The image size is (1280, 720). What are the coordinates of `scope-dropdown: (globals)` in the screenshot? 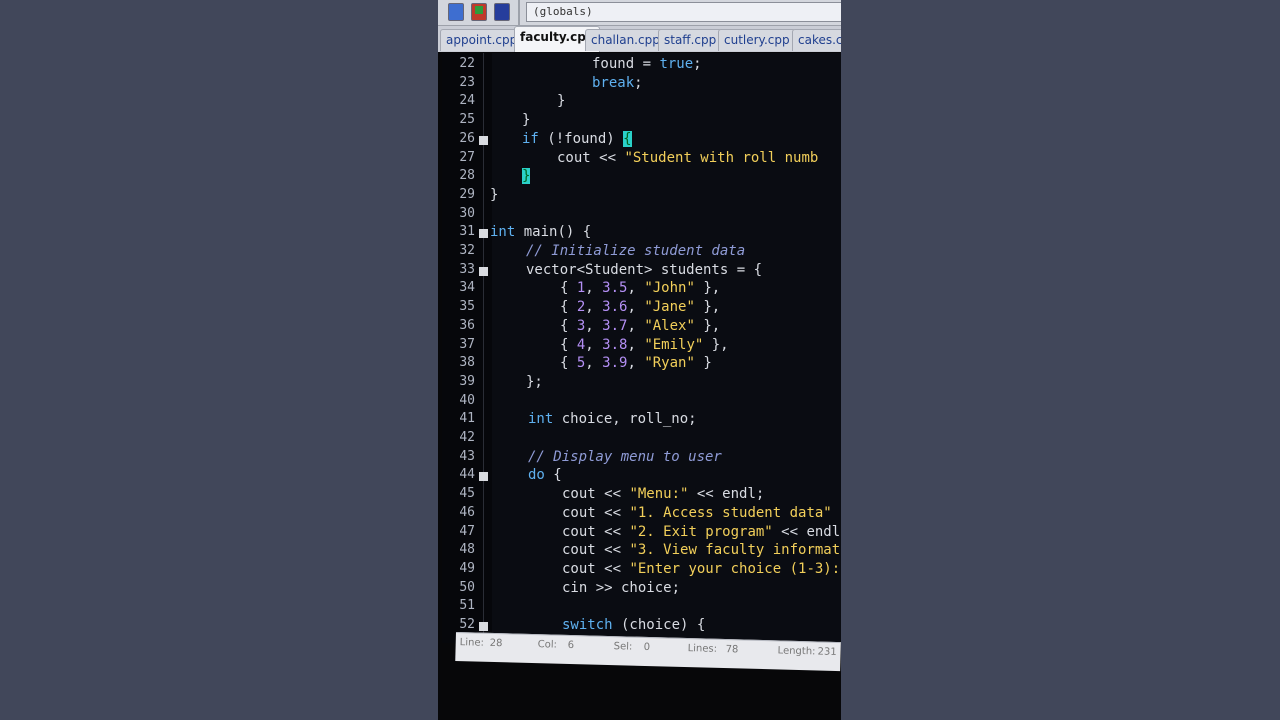 It's located at (683, 12).